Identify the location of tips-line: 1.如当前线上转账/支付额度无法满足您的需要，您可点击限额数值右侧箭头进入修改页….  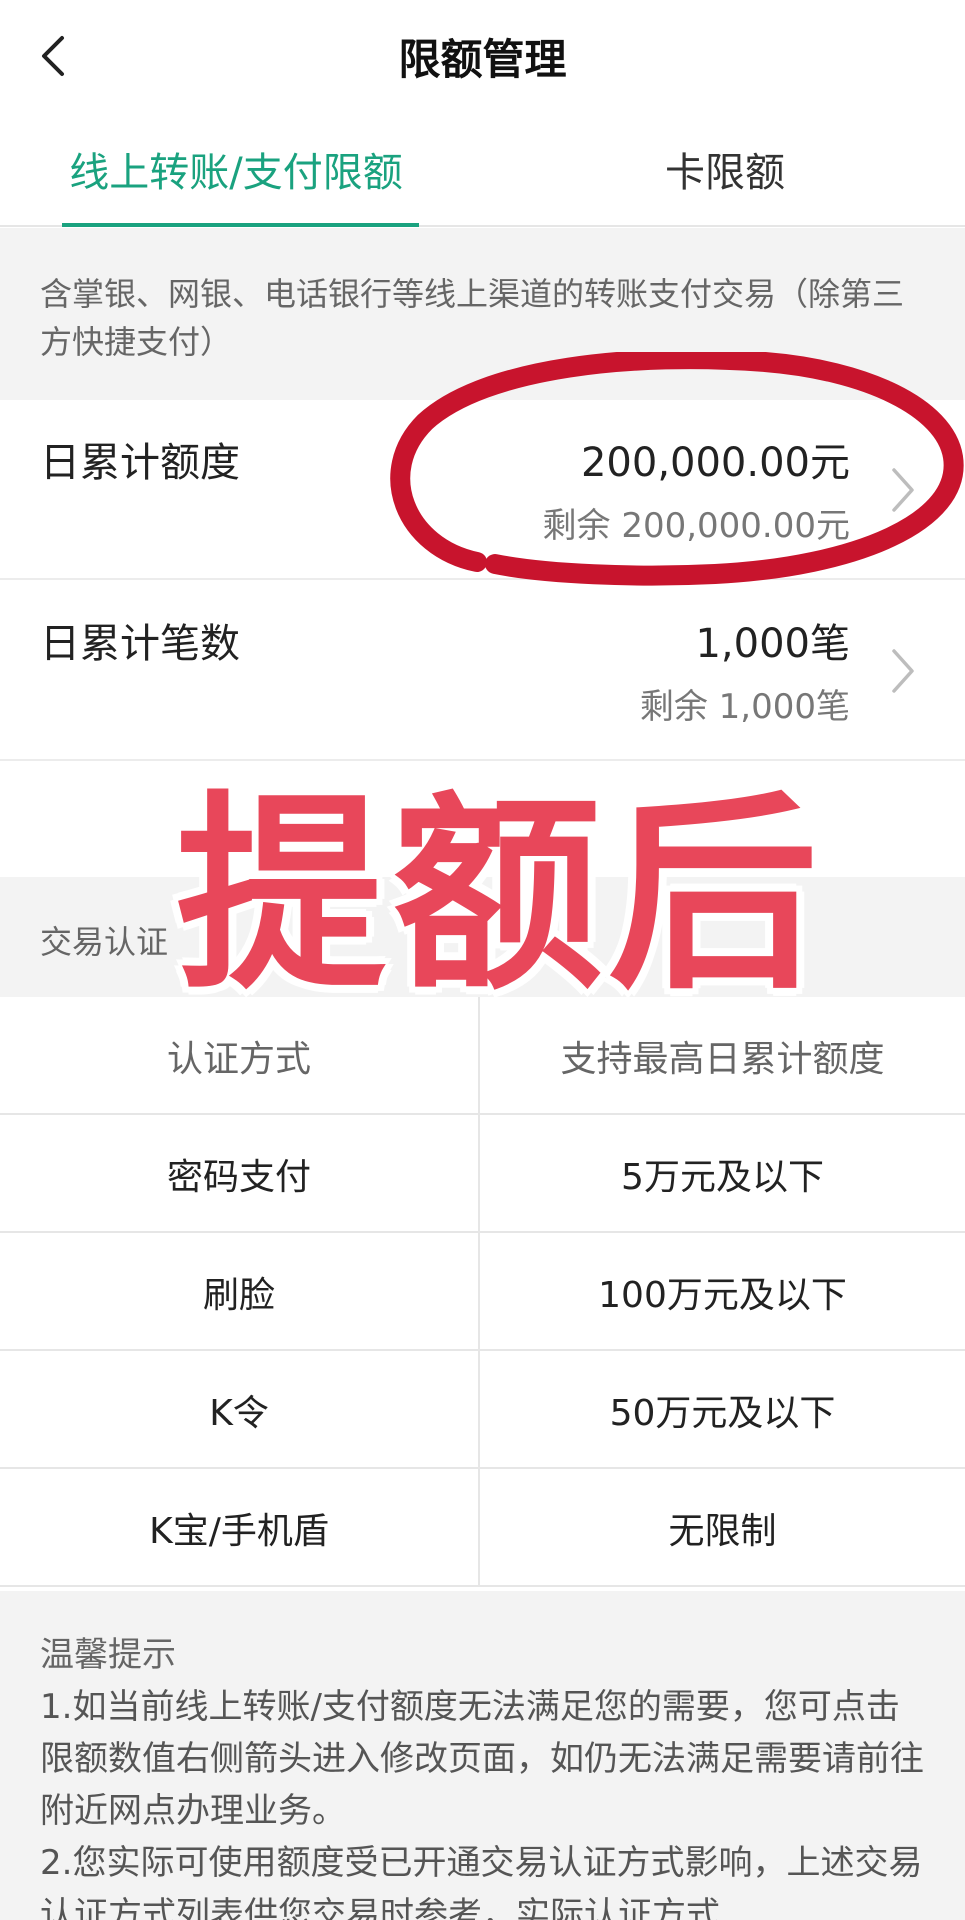
(482, 1759).